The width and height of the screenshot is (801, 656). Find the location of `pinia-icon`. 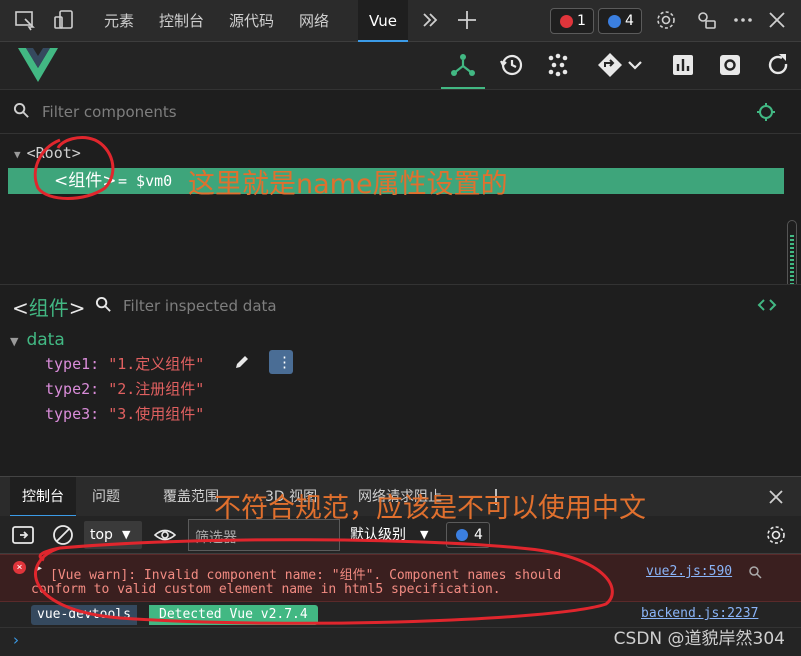

pinia-icon is located at coordinates (558, 65).